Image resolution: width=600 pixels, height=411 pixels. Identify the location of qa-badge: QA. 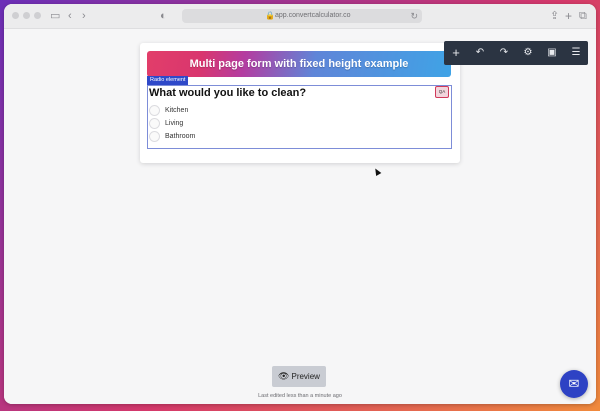
(442, 92).